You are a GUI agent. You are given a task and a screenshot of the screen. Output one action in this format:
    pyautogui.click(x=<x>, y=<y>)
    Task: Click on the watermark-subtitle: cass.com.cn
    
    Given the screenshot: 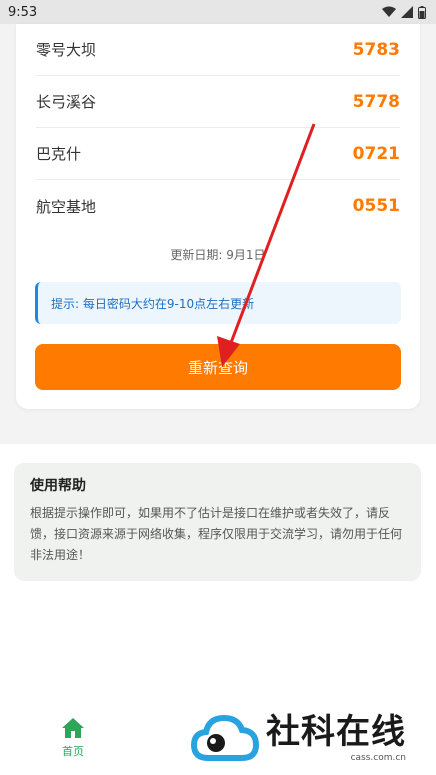 What is the action you would take?
    pyautogui.click(x=378, y=758)
    